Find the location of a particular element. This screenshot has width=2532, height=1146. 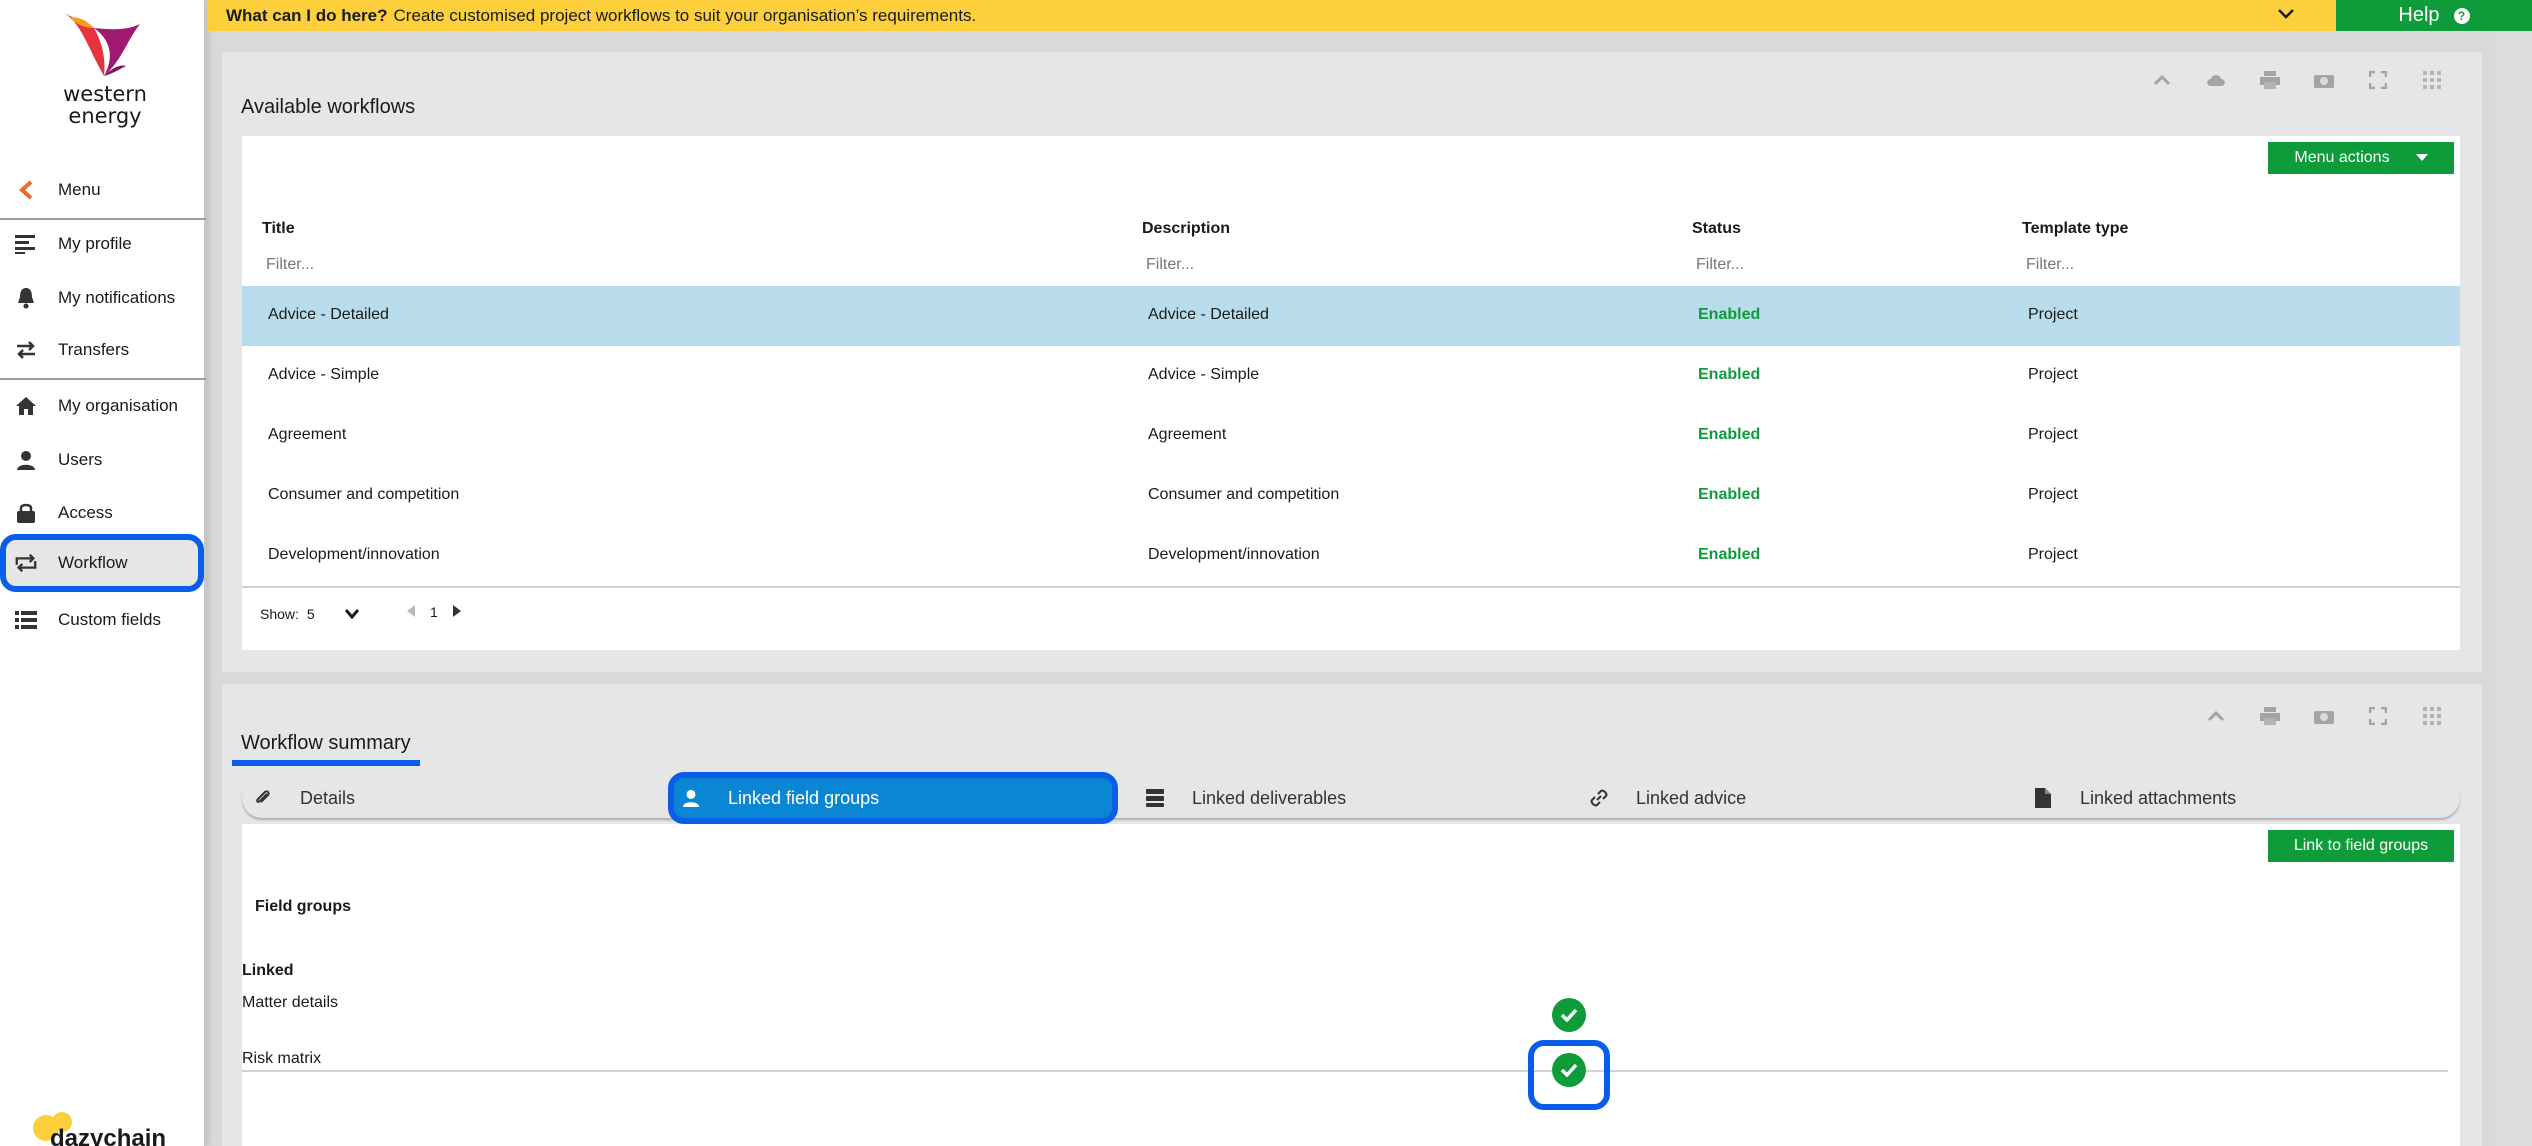

tab-linked-advice: Linked advice is located at coordinates (1667, 798).